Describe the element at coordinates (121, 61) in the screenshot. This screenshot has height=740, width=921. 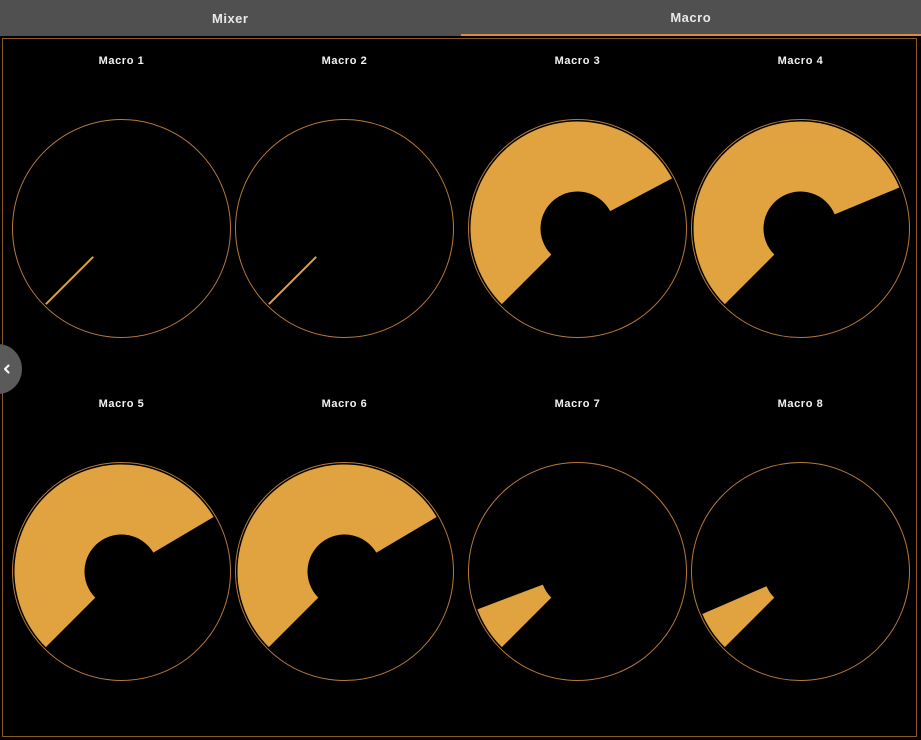
I see `macro-label: Macro 1` at that location.